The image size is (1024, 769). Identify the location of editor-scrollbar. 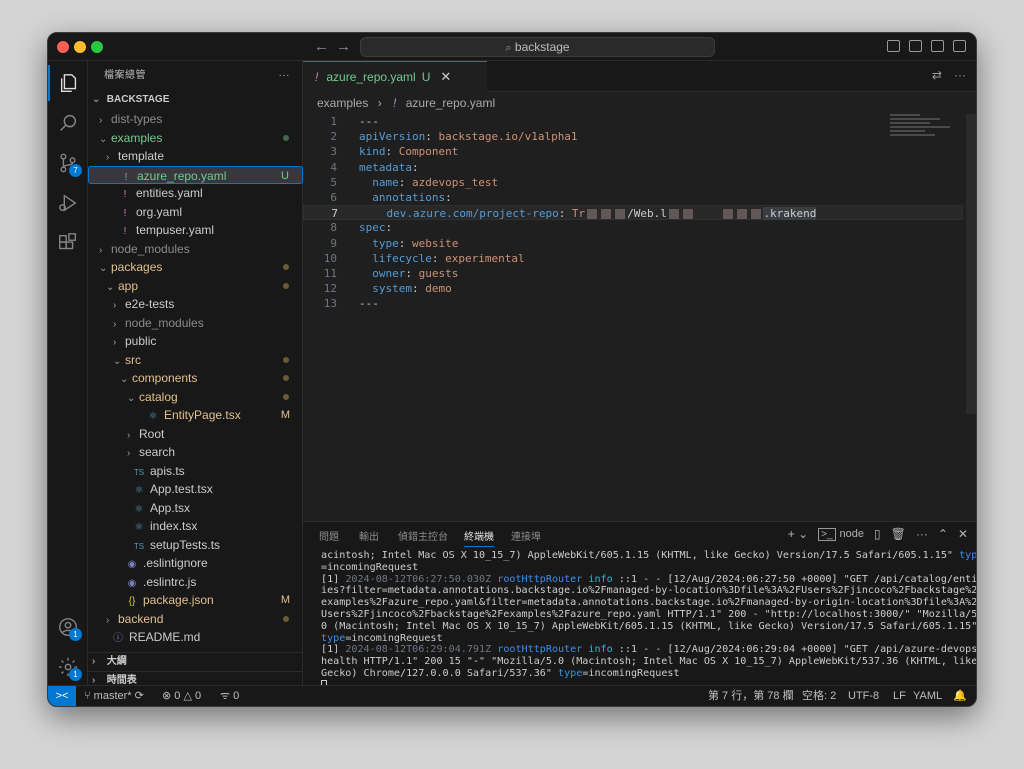
(971, 264).